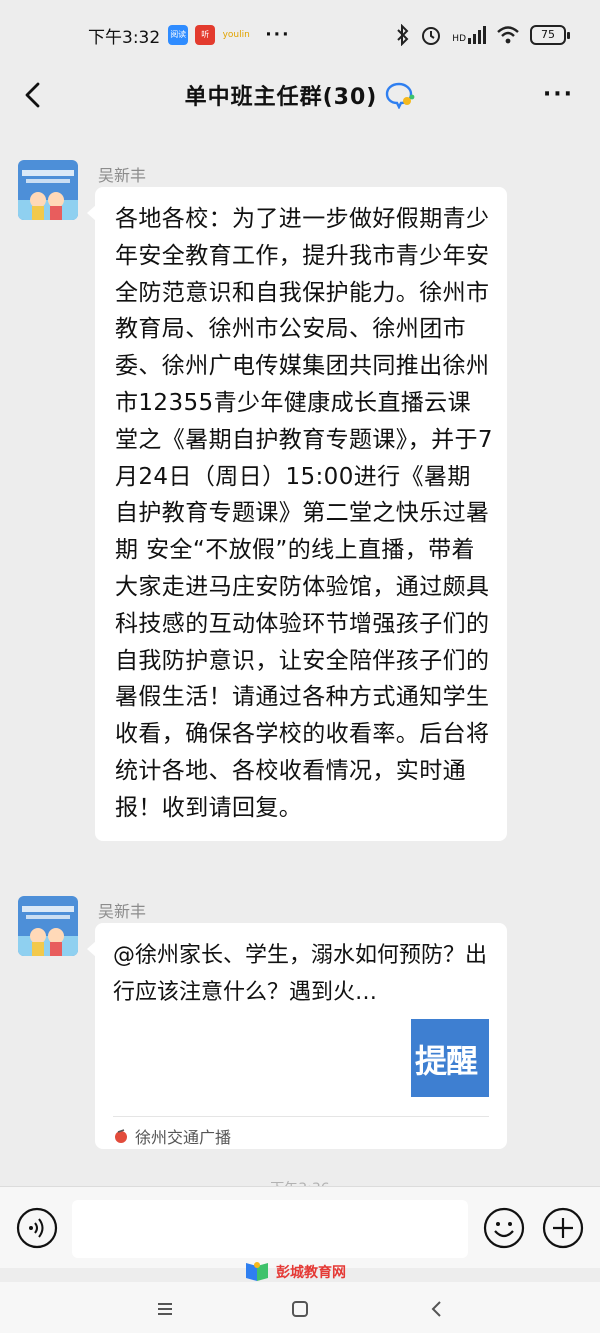 This screenshot has height=1333, width=600. I want to click on book-logo-icon, so click(257, 1271).